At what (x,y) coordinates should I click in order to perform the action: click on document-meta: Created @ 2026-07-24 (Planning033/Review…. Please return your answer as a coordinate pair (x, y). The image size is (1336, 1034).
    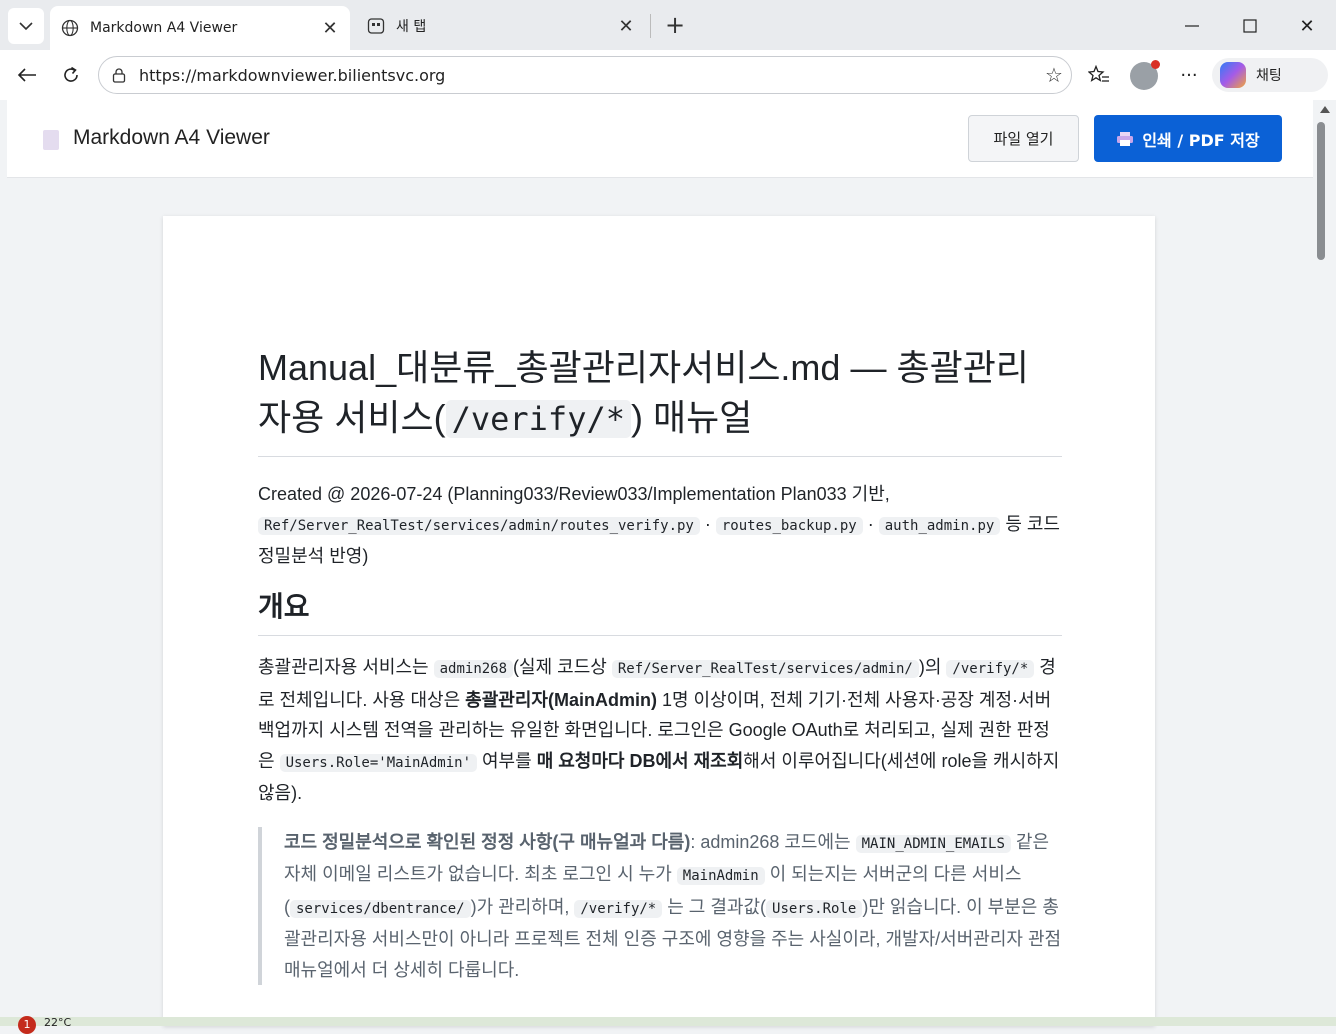
    Looking at the image, I should click on (660, 525).